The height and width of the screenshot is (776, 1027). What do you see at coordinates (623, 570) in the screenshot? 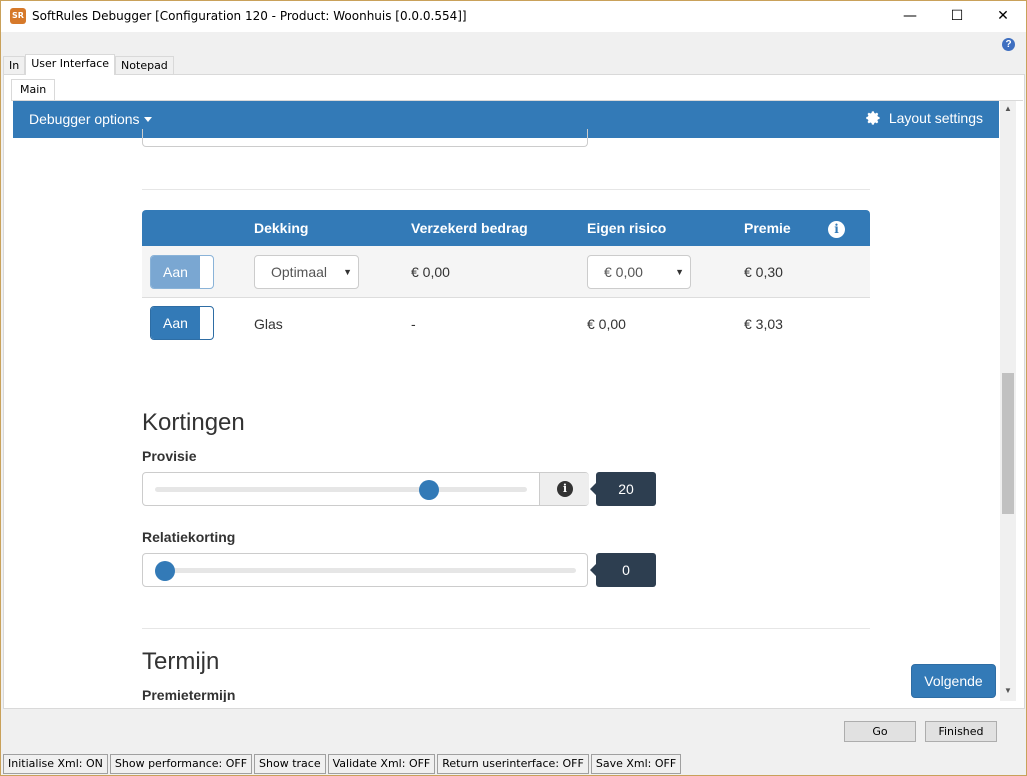
I see `relatiekorting-value-badge: 0` at bounding box center [623, 570].